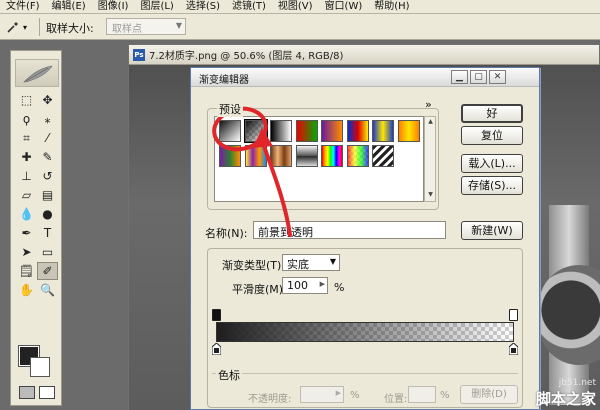  What do you see at coordinates (255, 131) in the screenshot?
I see `preset-swatch-fg-to-transparent` at bounding box center [255, 131].